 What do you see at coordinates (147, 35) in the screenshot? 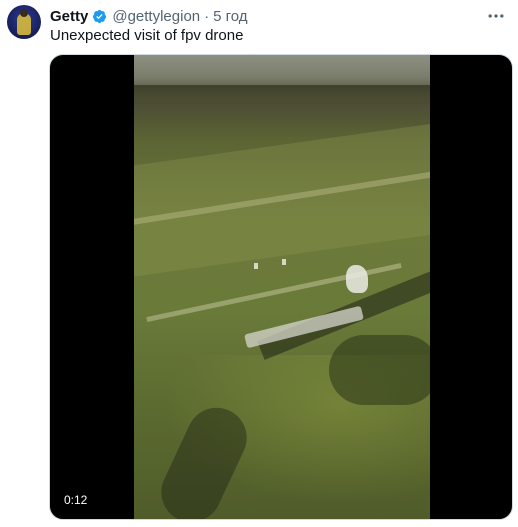
I see `tweet-text: Unexpected visit of fpv drone` at bounding box center [147, 35].